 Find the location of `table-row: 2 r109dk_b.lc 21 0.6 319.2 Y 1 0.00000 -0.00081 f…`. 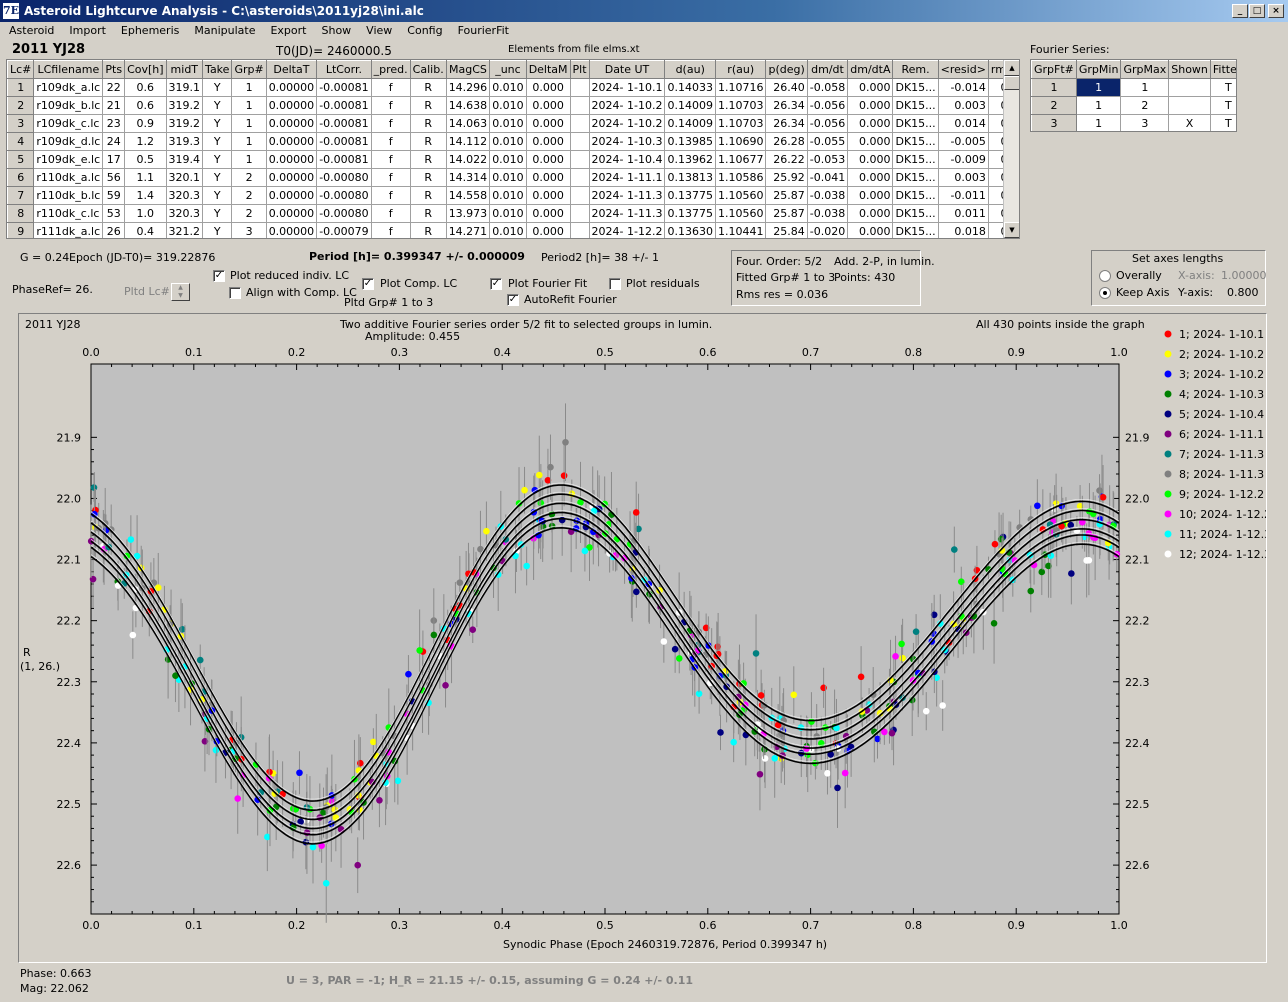

table-row: 2 r109dk_b.lc 21 0.6 319.2 Y 1 0.00000 -0.00081 f… is located at coordinates (513, 105).